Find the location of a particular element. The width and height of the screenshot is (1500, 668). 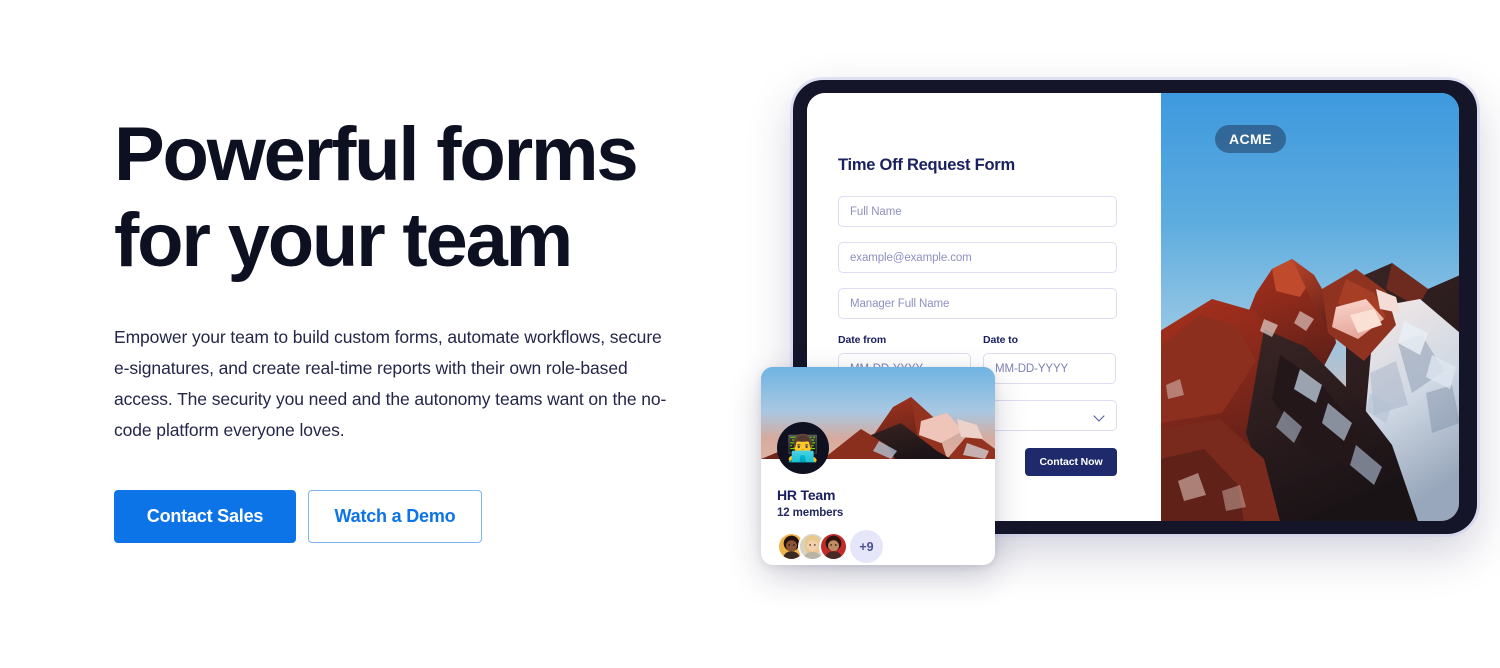

person-on-laptop-icon: 👨‍💻 is located at coordinates (803, 448).